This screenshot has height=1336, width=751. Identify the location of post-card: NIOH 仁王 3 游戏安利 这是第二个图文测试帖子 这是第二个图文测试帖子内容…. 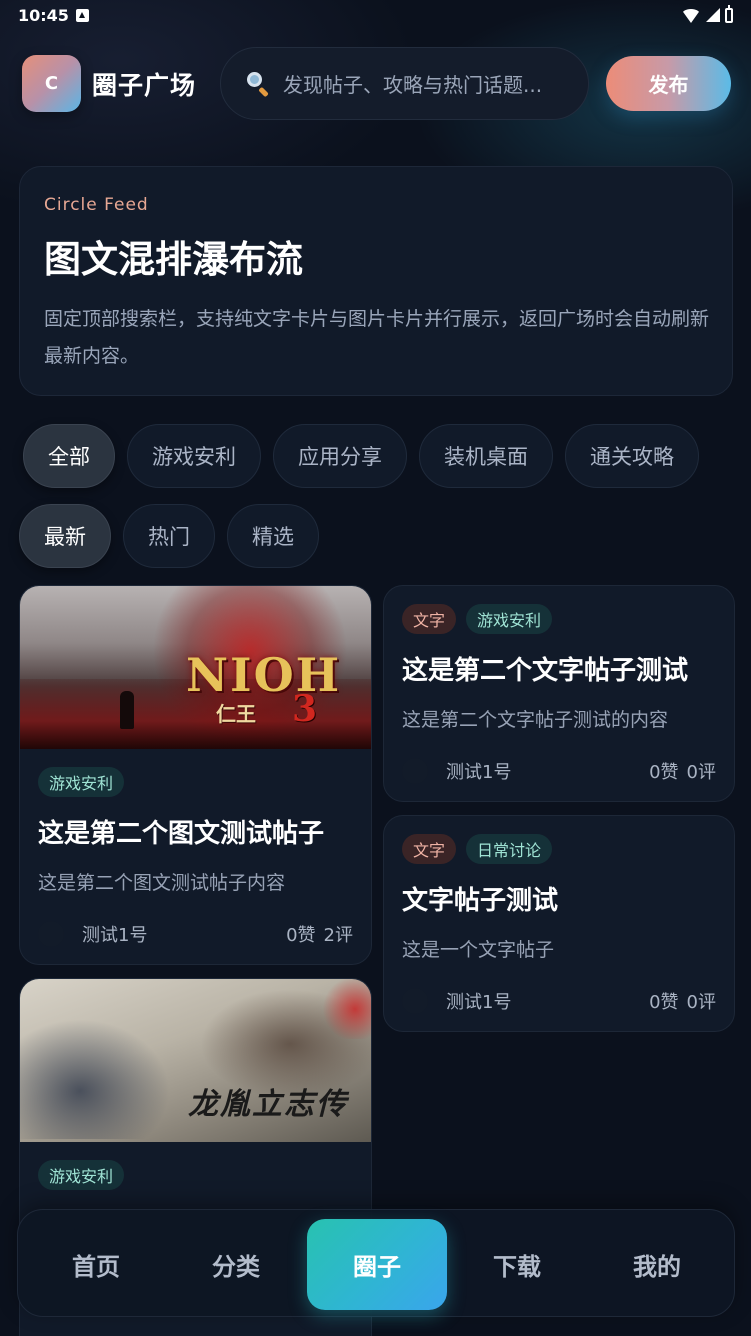
(195, 775).